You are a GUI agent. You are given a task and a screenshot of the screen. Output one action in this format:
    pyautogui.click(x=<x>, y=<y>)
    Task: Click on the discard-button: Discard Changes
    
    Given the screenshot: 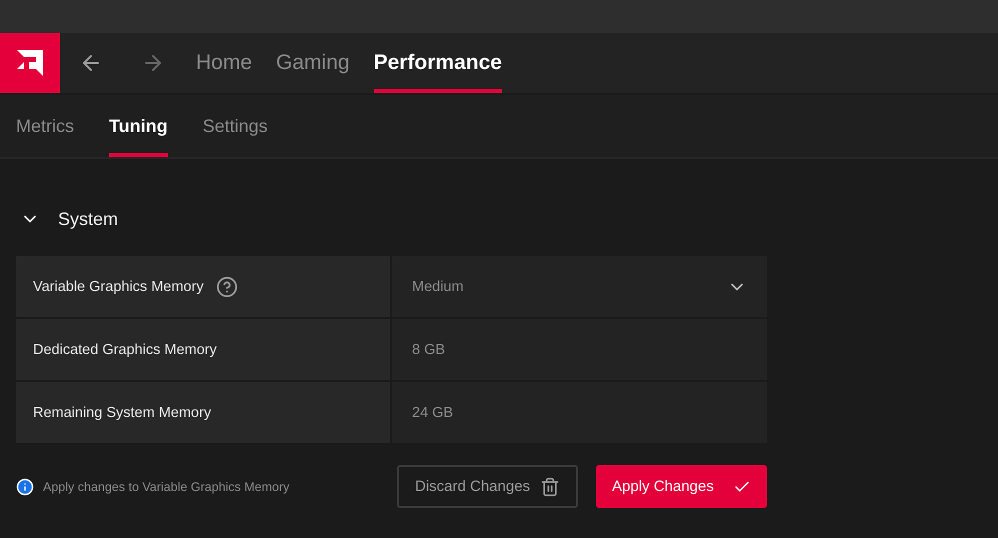 What is the action you would take?
    pyautogui.click(x=487, y=486)
    